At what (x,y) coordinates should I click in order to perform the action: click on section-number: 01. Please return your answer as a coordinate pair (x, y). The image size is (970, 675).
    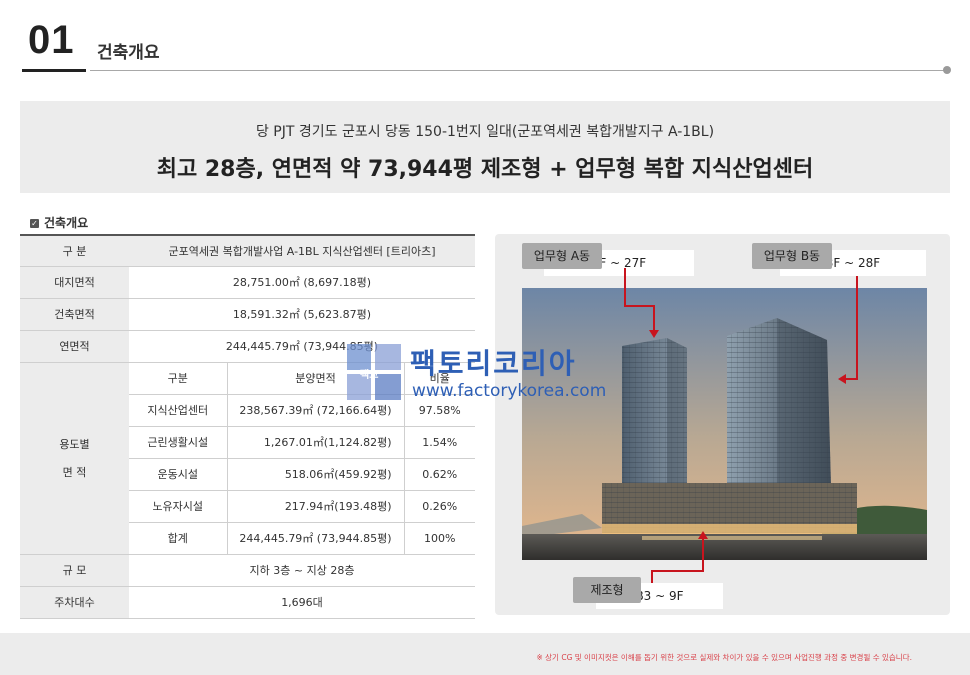
    Looking at the image, I should click on (51, 40).